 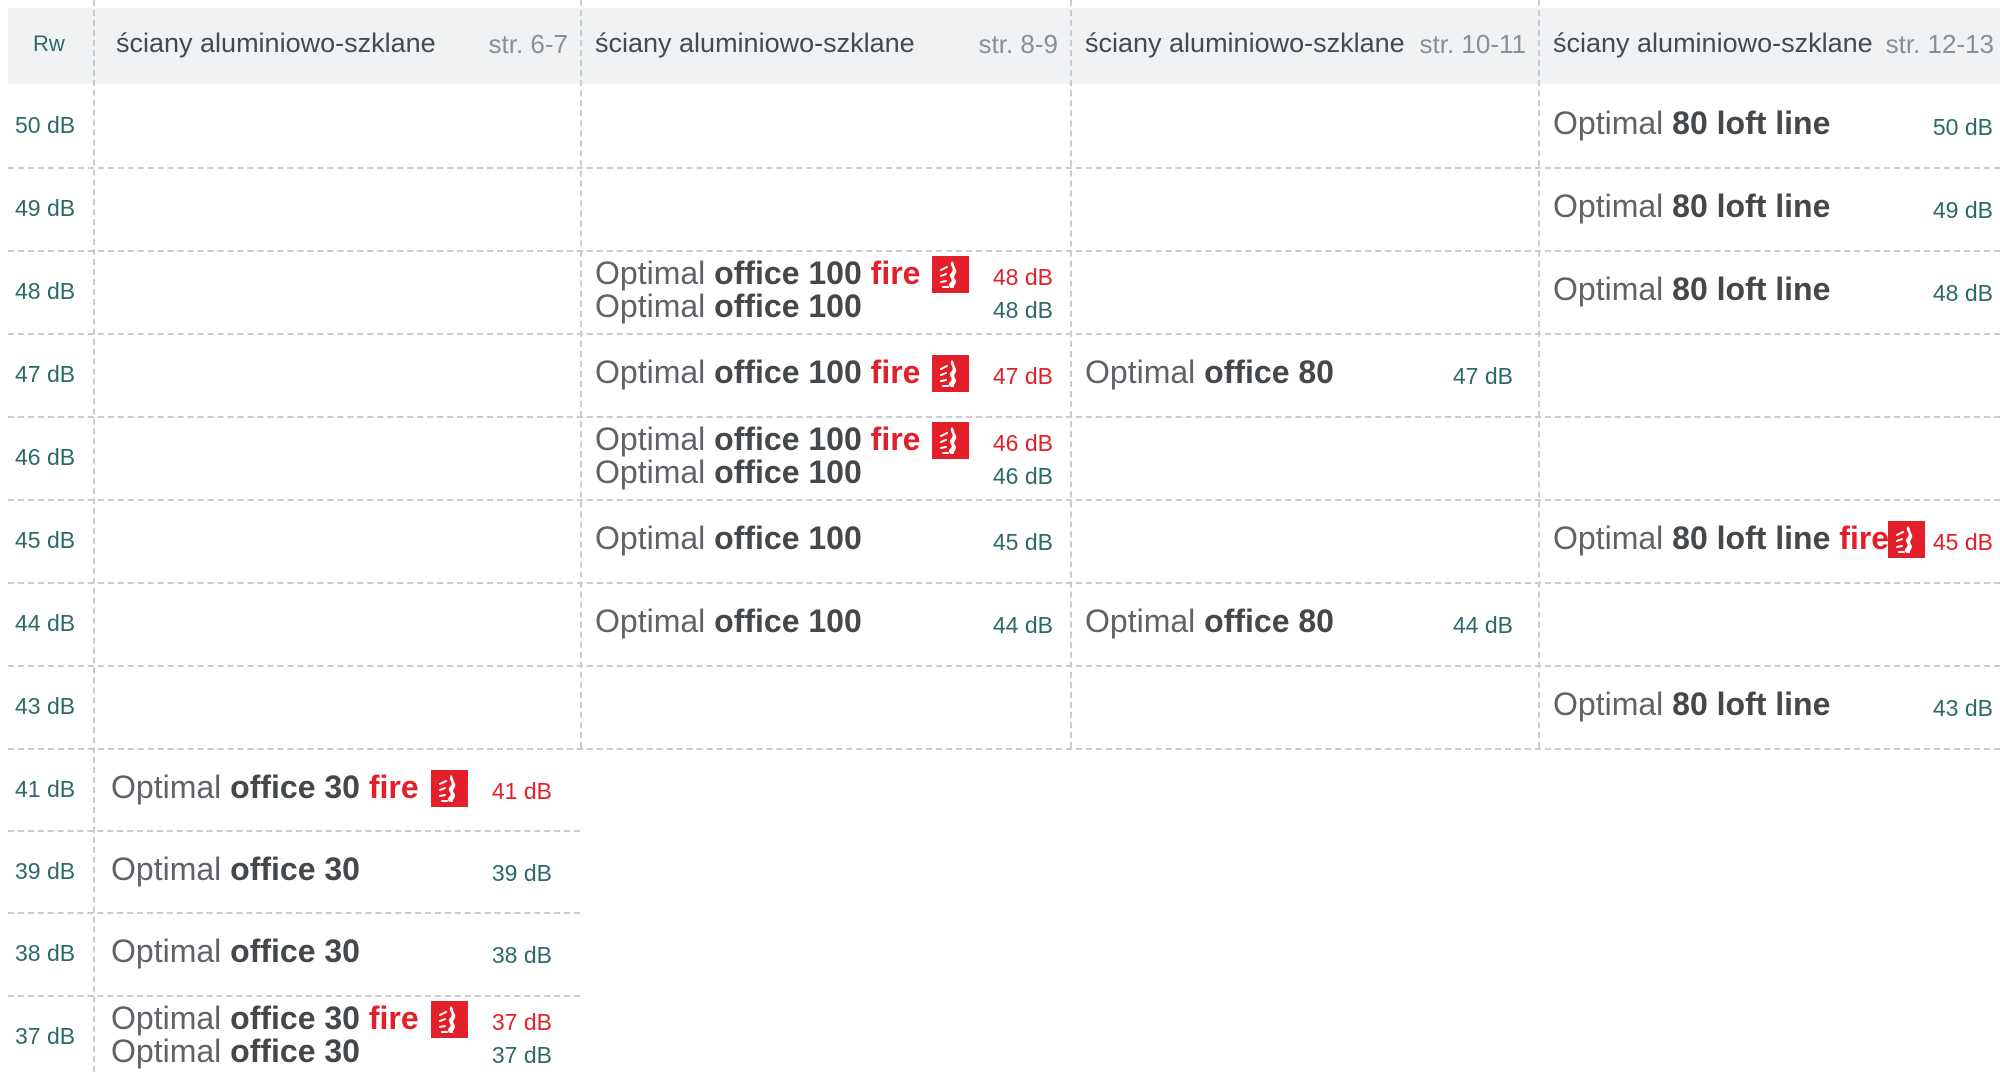 What do you see at coordinates (45, 291) in the screenshot?
I see `rw-row-label: 48 dB` at bounding box center [45, 291].